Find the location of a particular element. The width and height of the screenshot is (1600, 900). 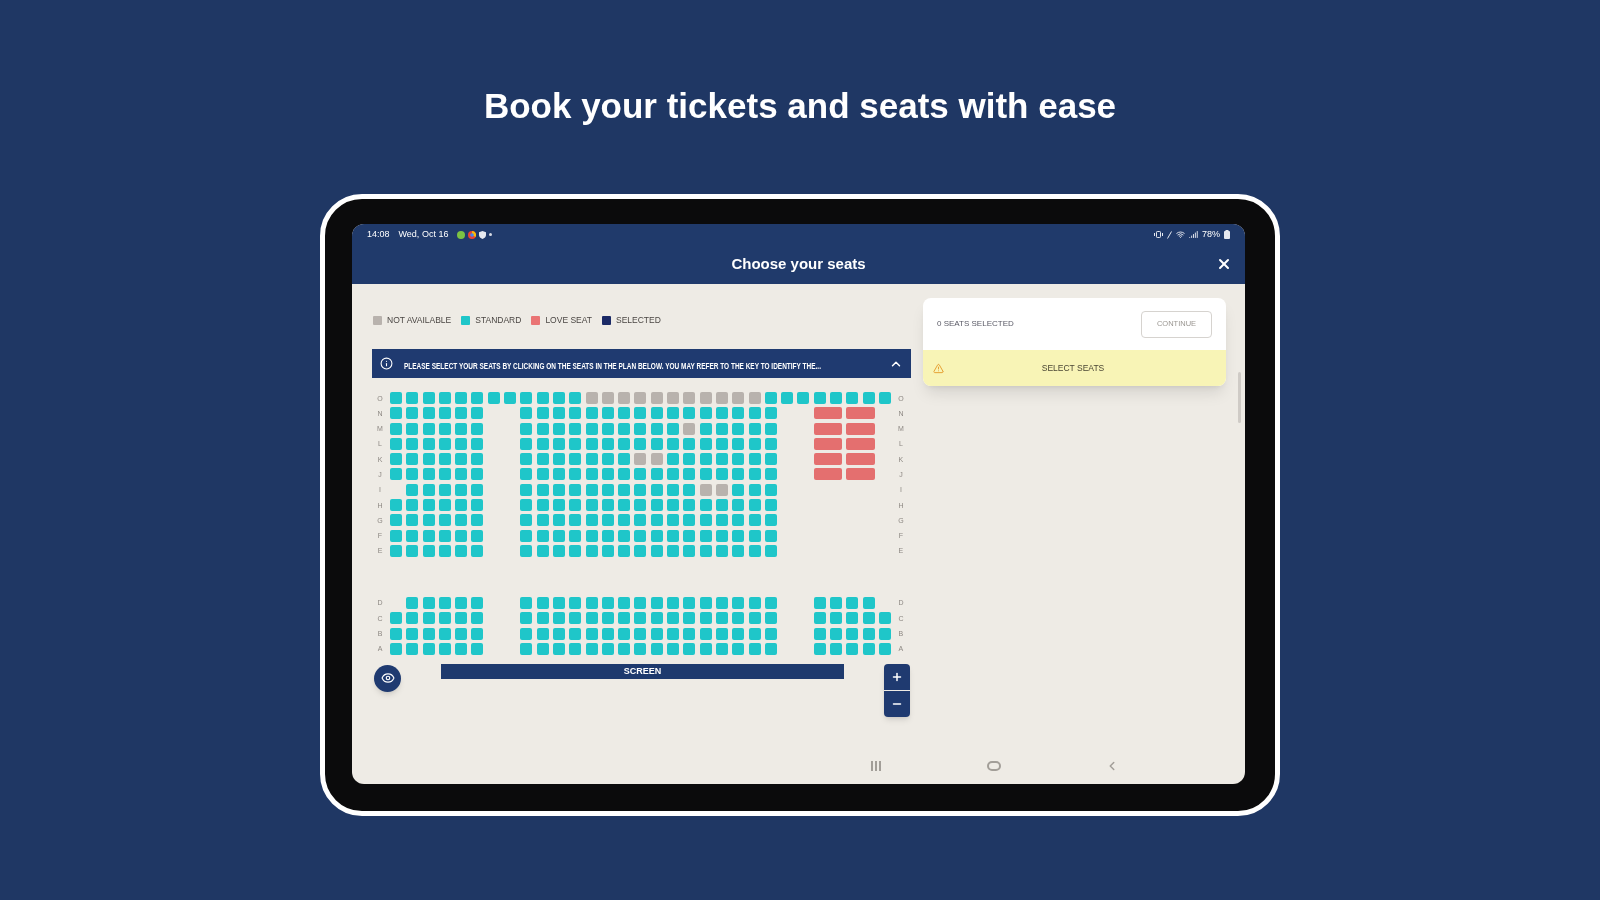

recent-apps-icon is located at coordinates (876, 766).